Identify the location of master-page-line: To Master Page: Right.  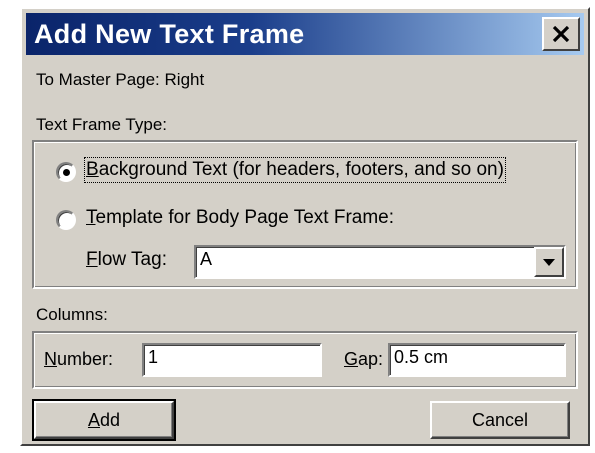
(120, 80).